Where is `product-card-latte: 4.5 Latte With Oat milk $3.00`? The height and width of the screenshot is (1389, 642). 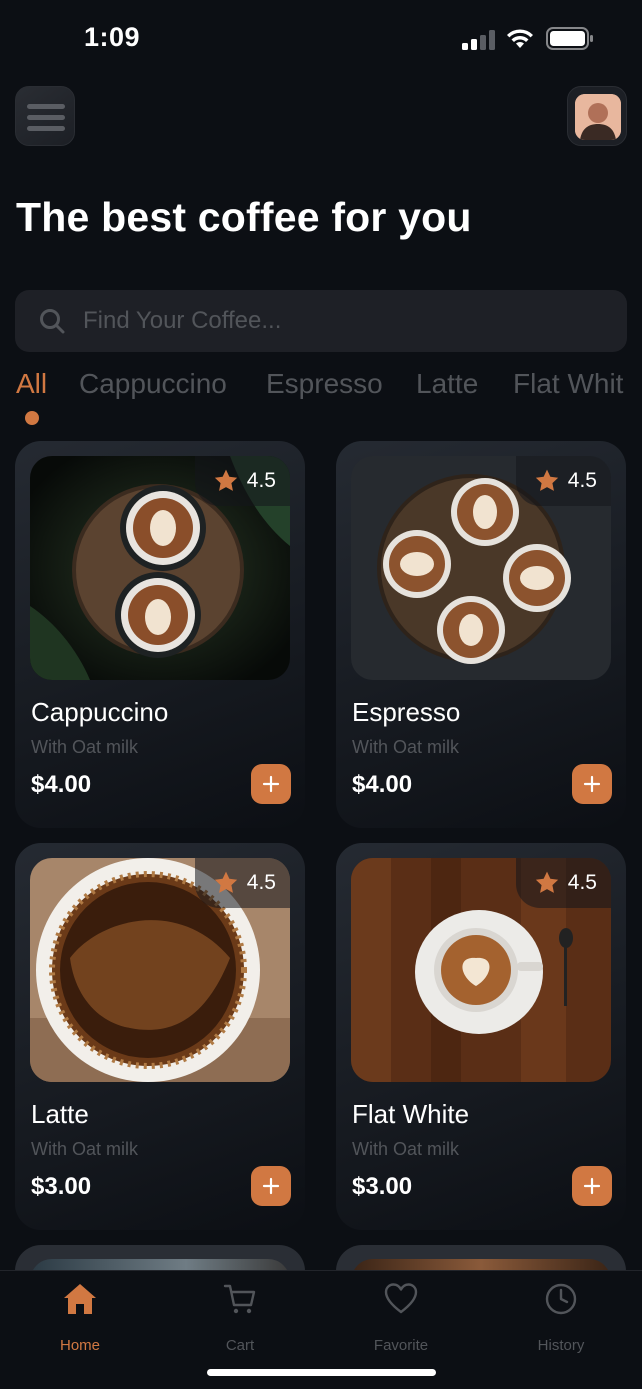 product-card-latte: 4.5 Latte With Oat milk $3.00 is located at coordinates (160, 1036).